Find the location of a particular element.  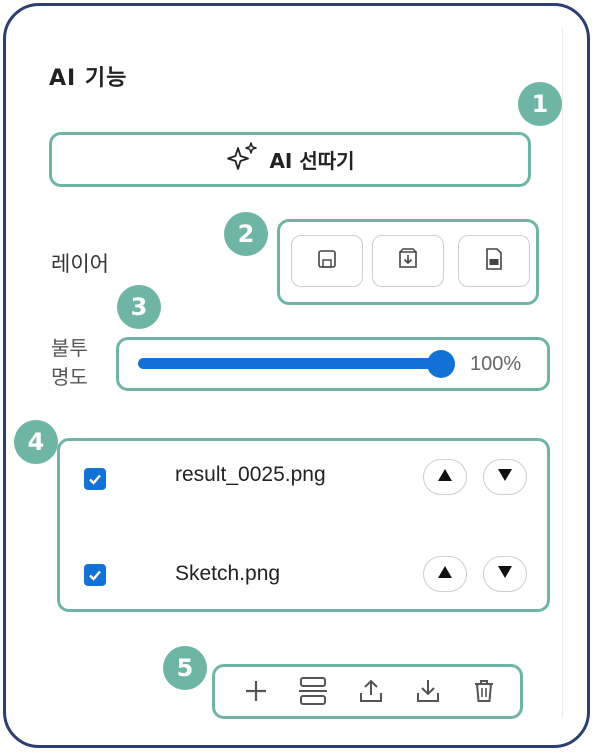

save-layer-button is located at coordinates (327, 261).